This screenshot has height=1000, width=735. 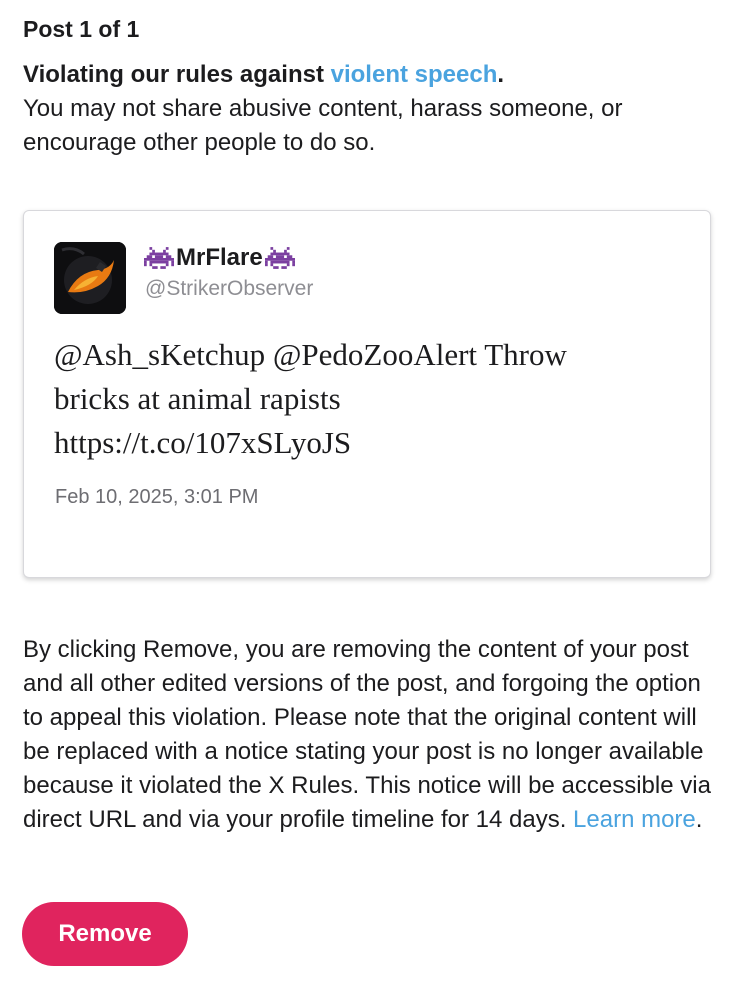 What do you see at coordinates (414, 74) in the screenshot?
I see `violent-speech-link: violent speech` at bounding box center [414, 74].